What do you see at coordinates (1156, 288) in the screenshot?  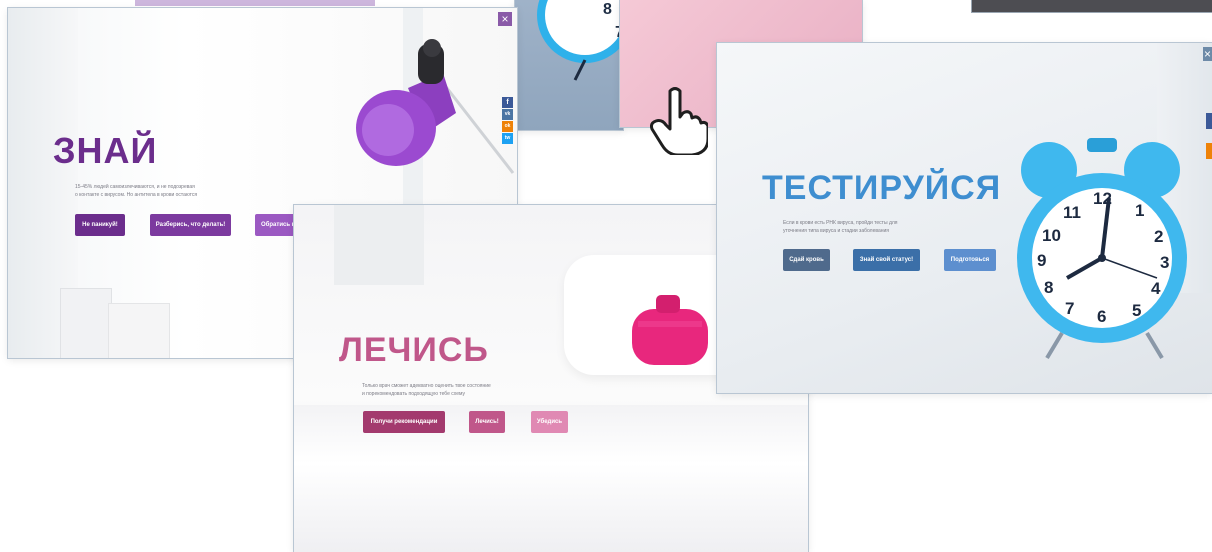 I see `svg-text: 4` at bounding box center [1156, 288].